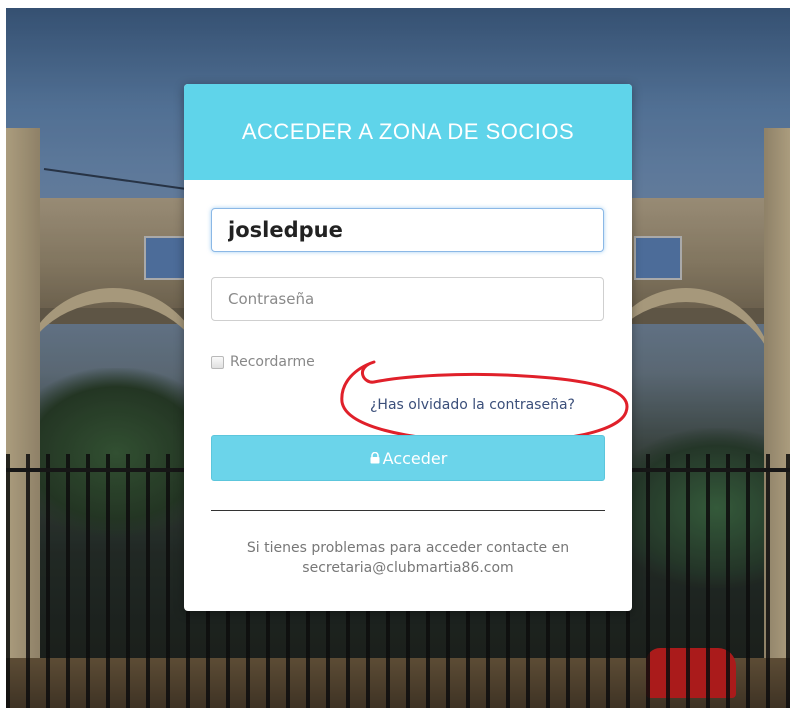 This screenshot has width=790, height=708. What do you see at coordinates (408, 510) in the screenshot?
I see `divider` at bounding box center [408, 510].